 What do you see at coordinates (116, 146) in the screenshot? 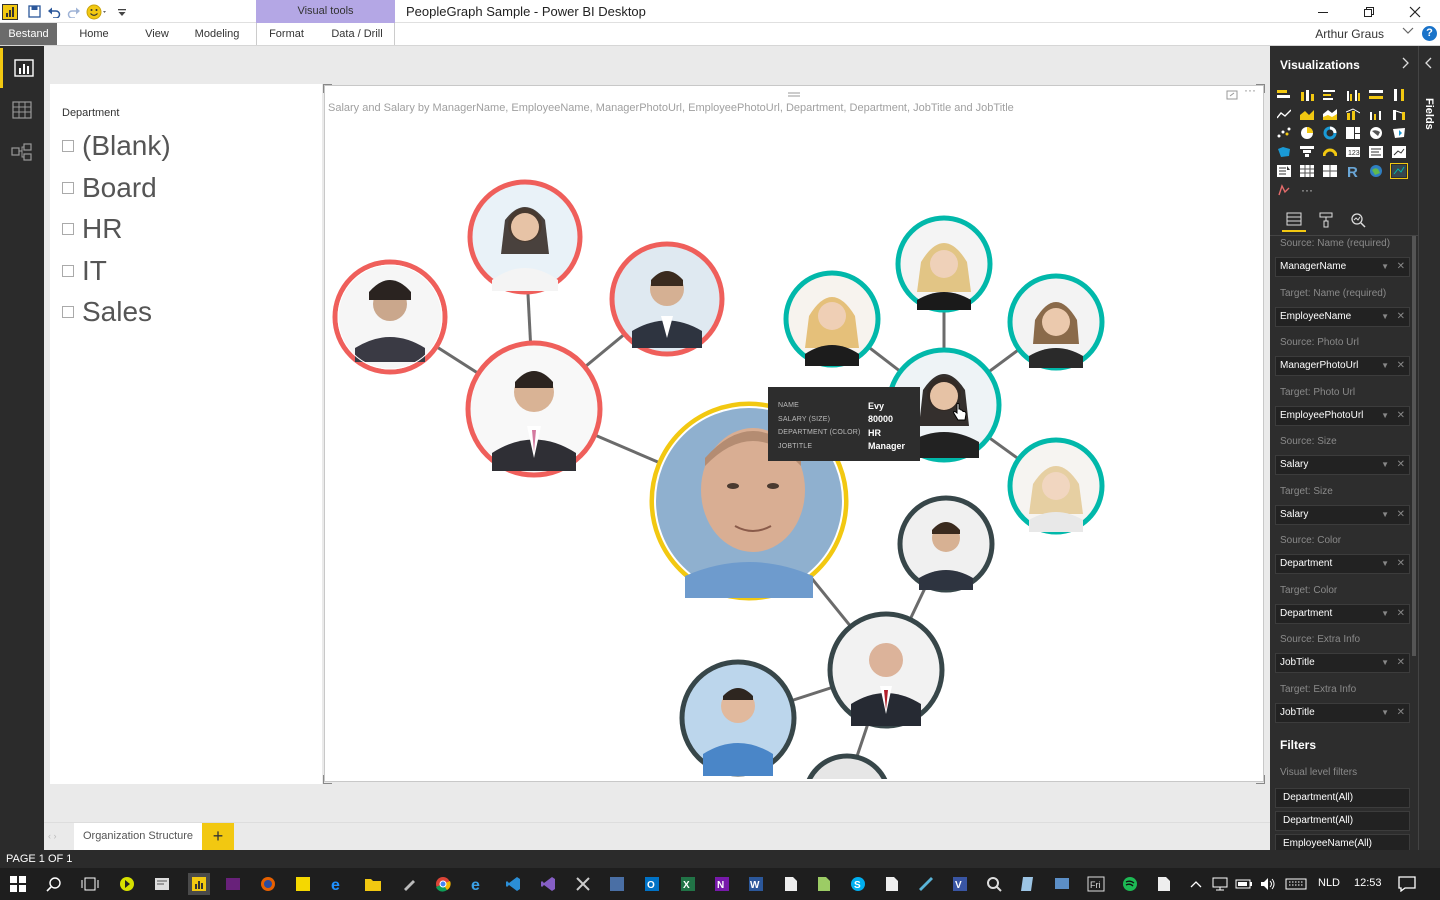
I see `slicer-item-blank: (Blank)` at bounding box center [116, 146].